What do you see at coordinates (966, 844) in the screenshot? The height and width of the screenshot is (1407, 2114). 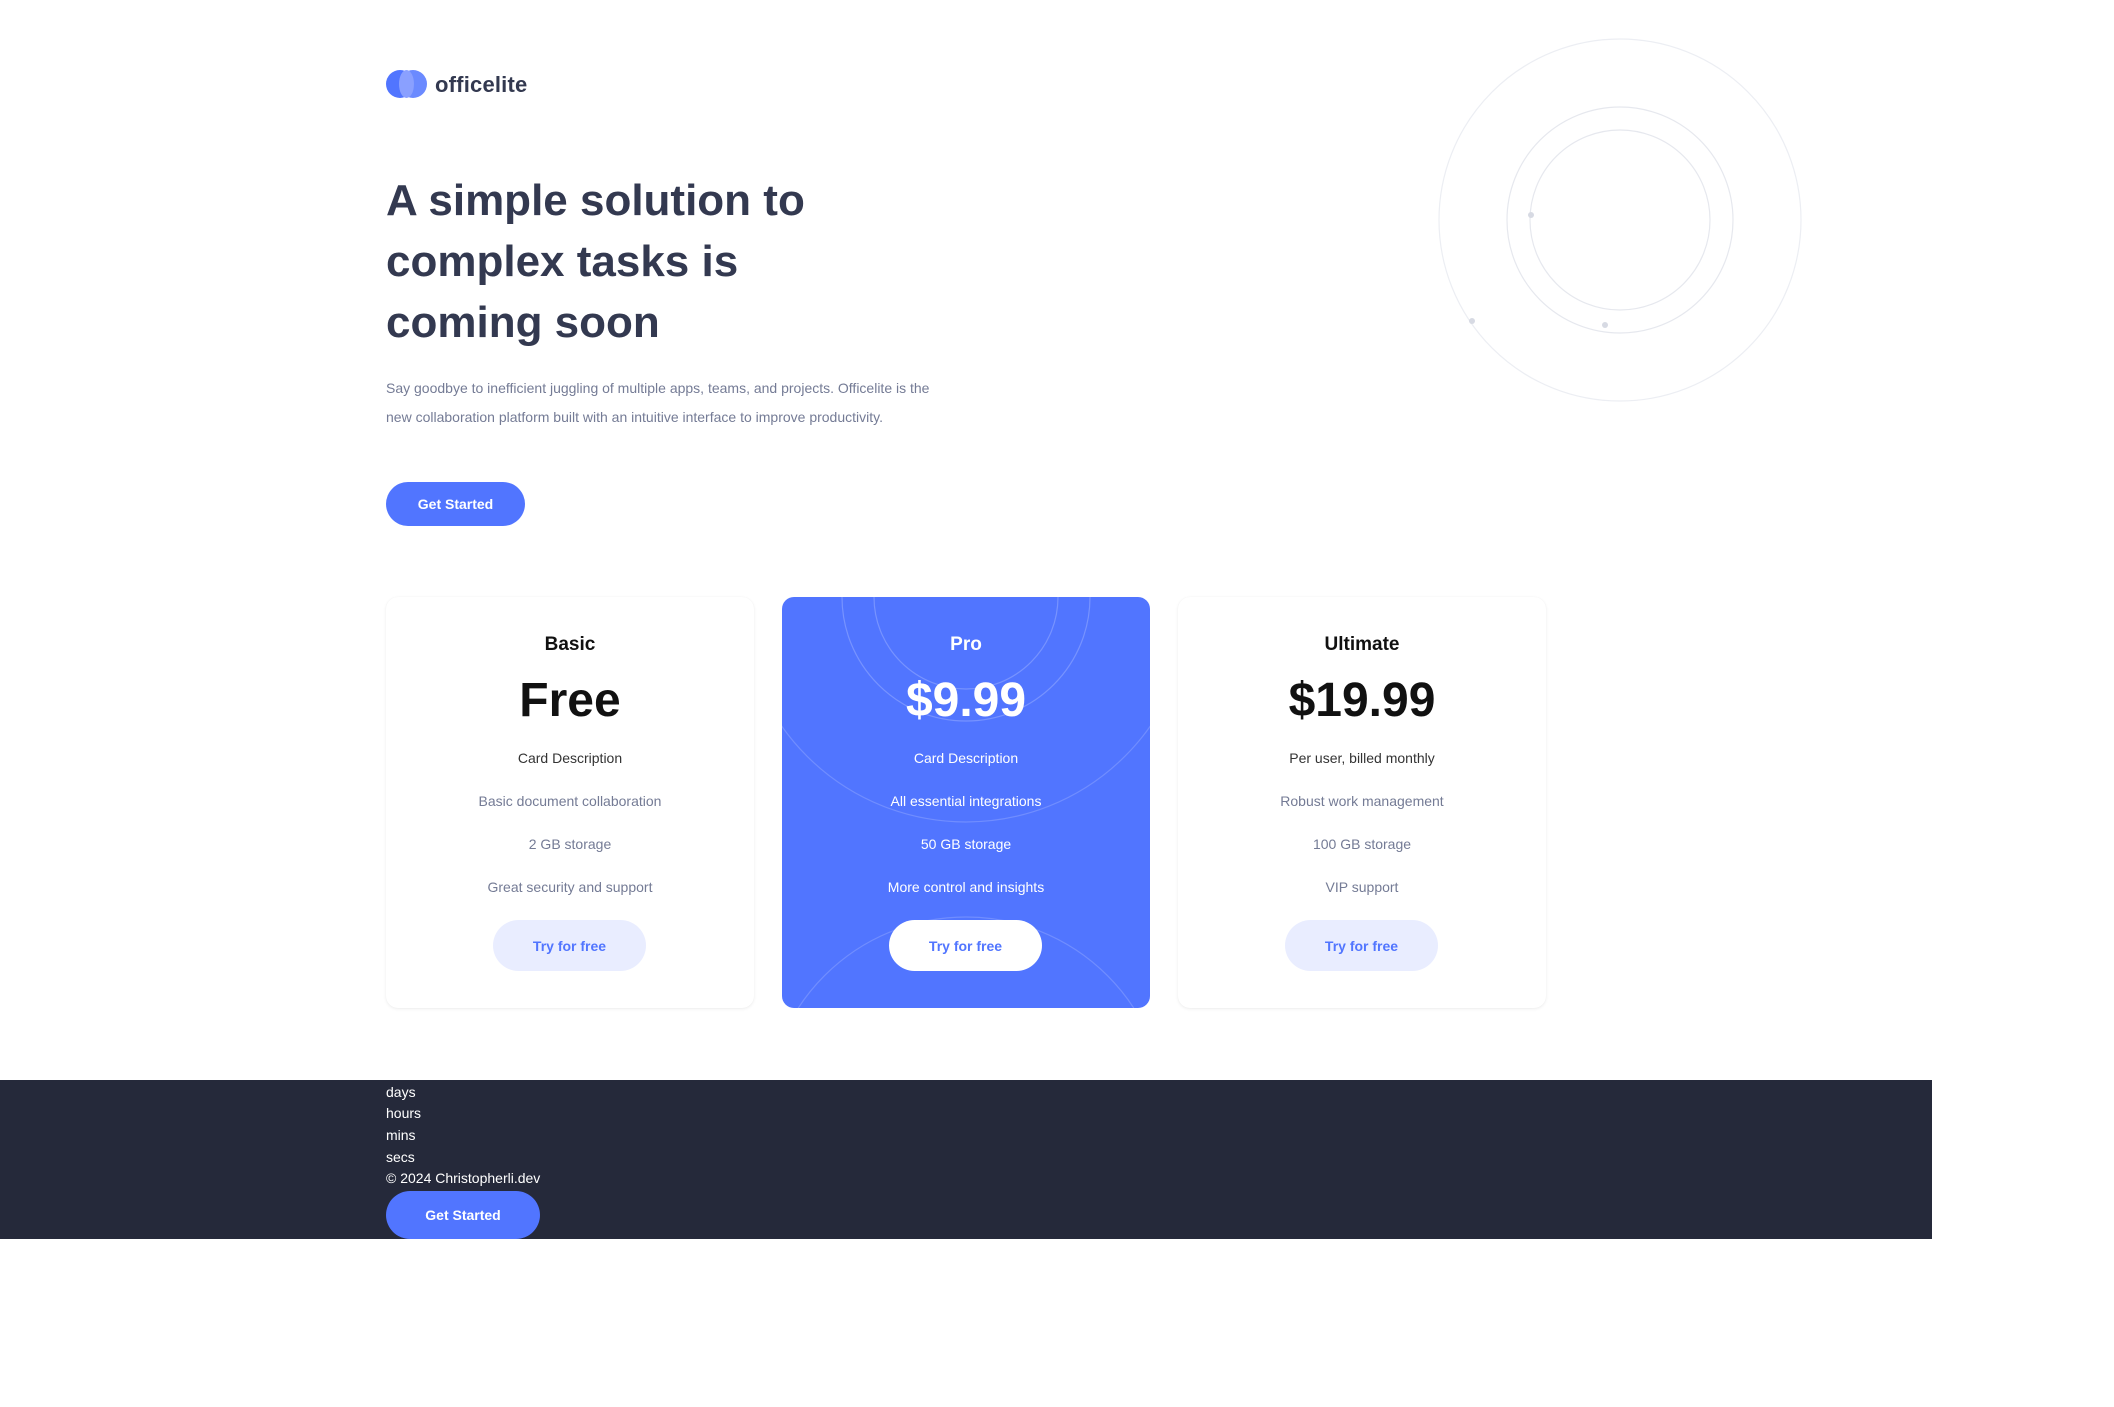 I see `plan-feature: 50 GB storage` at bounding box center [966, 844].